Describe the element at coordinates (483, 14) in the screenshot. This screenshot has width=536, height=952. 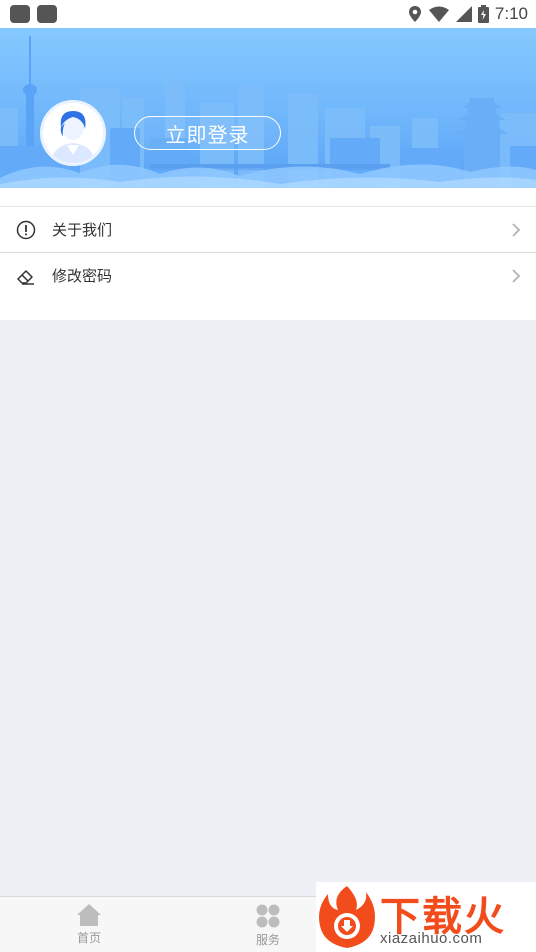
I see `battery-icon` at that location.